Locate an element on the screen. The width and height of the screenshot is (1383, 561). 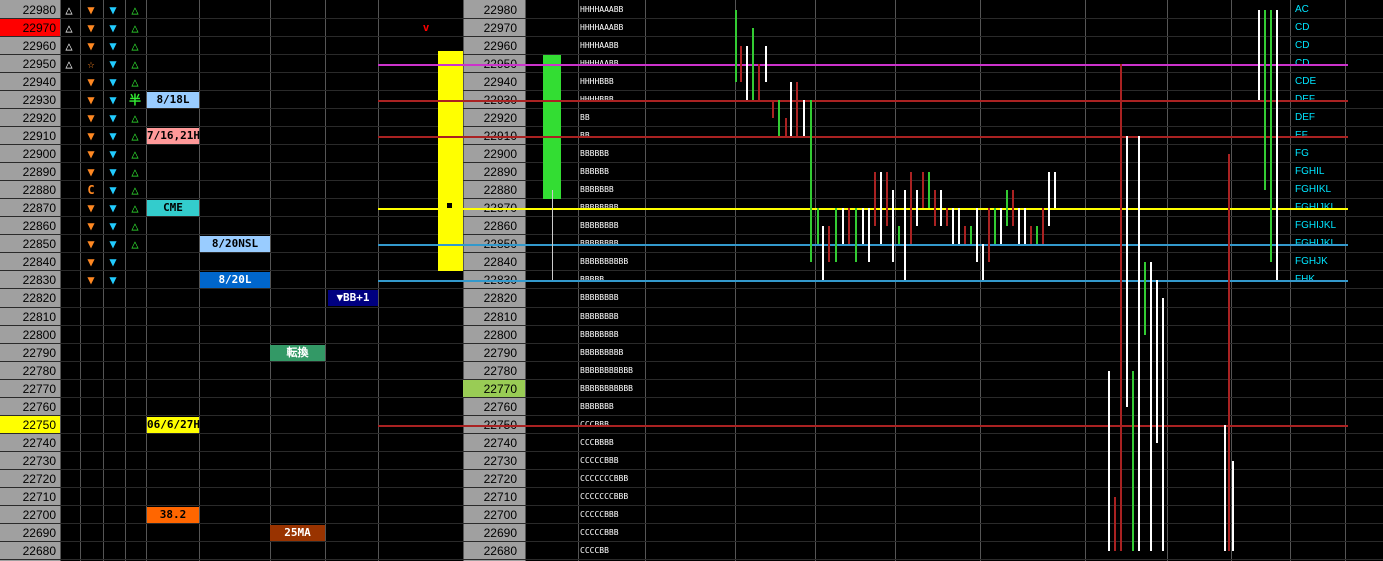
white-triangle-icon: △ is located at coordinates (69, 10).